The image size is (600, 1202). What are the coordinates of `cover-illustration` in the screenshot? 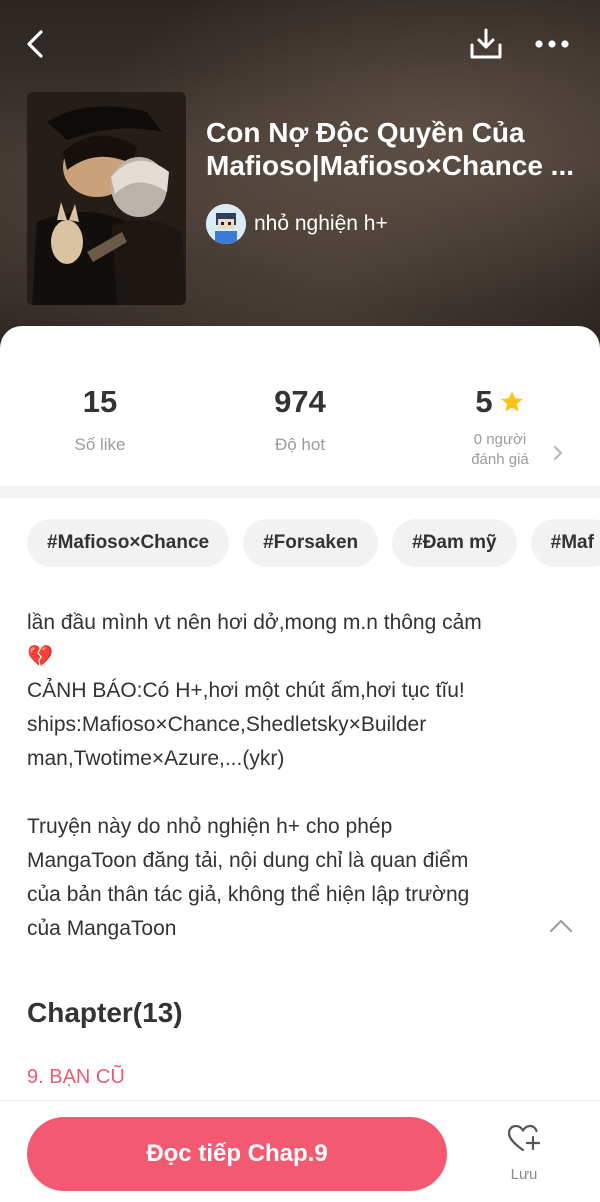 It's located at (106, 198).